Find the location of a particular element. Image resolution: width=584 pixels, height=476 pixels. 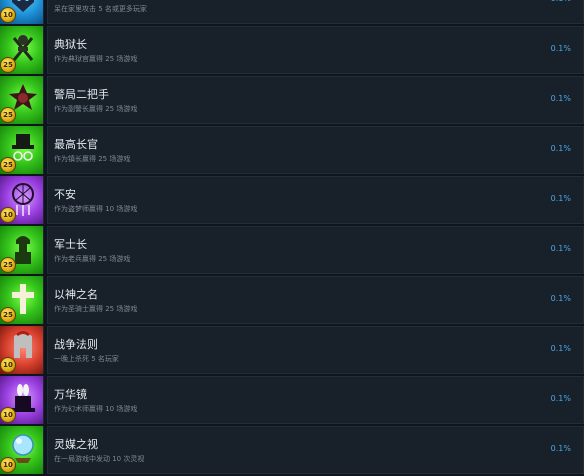

achievement-card: 以神之名作为圣骑士赢得 25 场游戏 0.1% is located at coordinates (315, 300).